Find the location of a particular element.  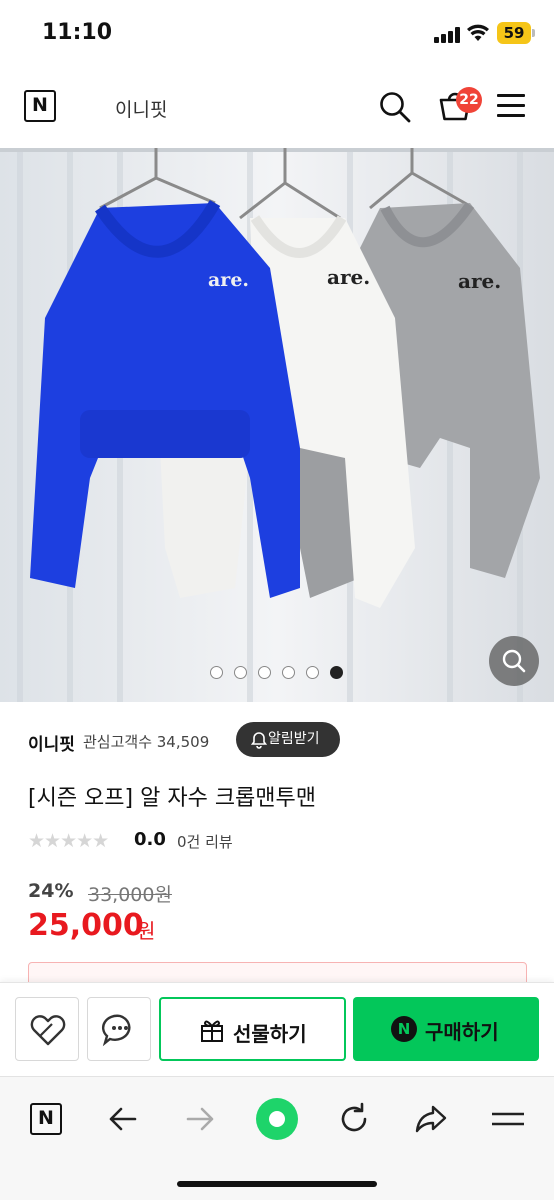

share-icon is located at coordinates (431, 1119).